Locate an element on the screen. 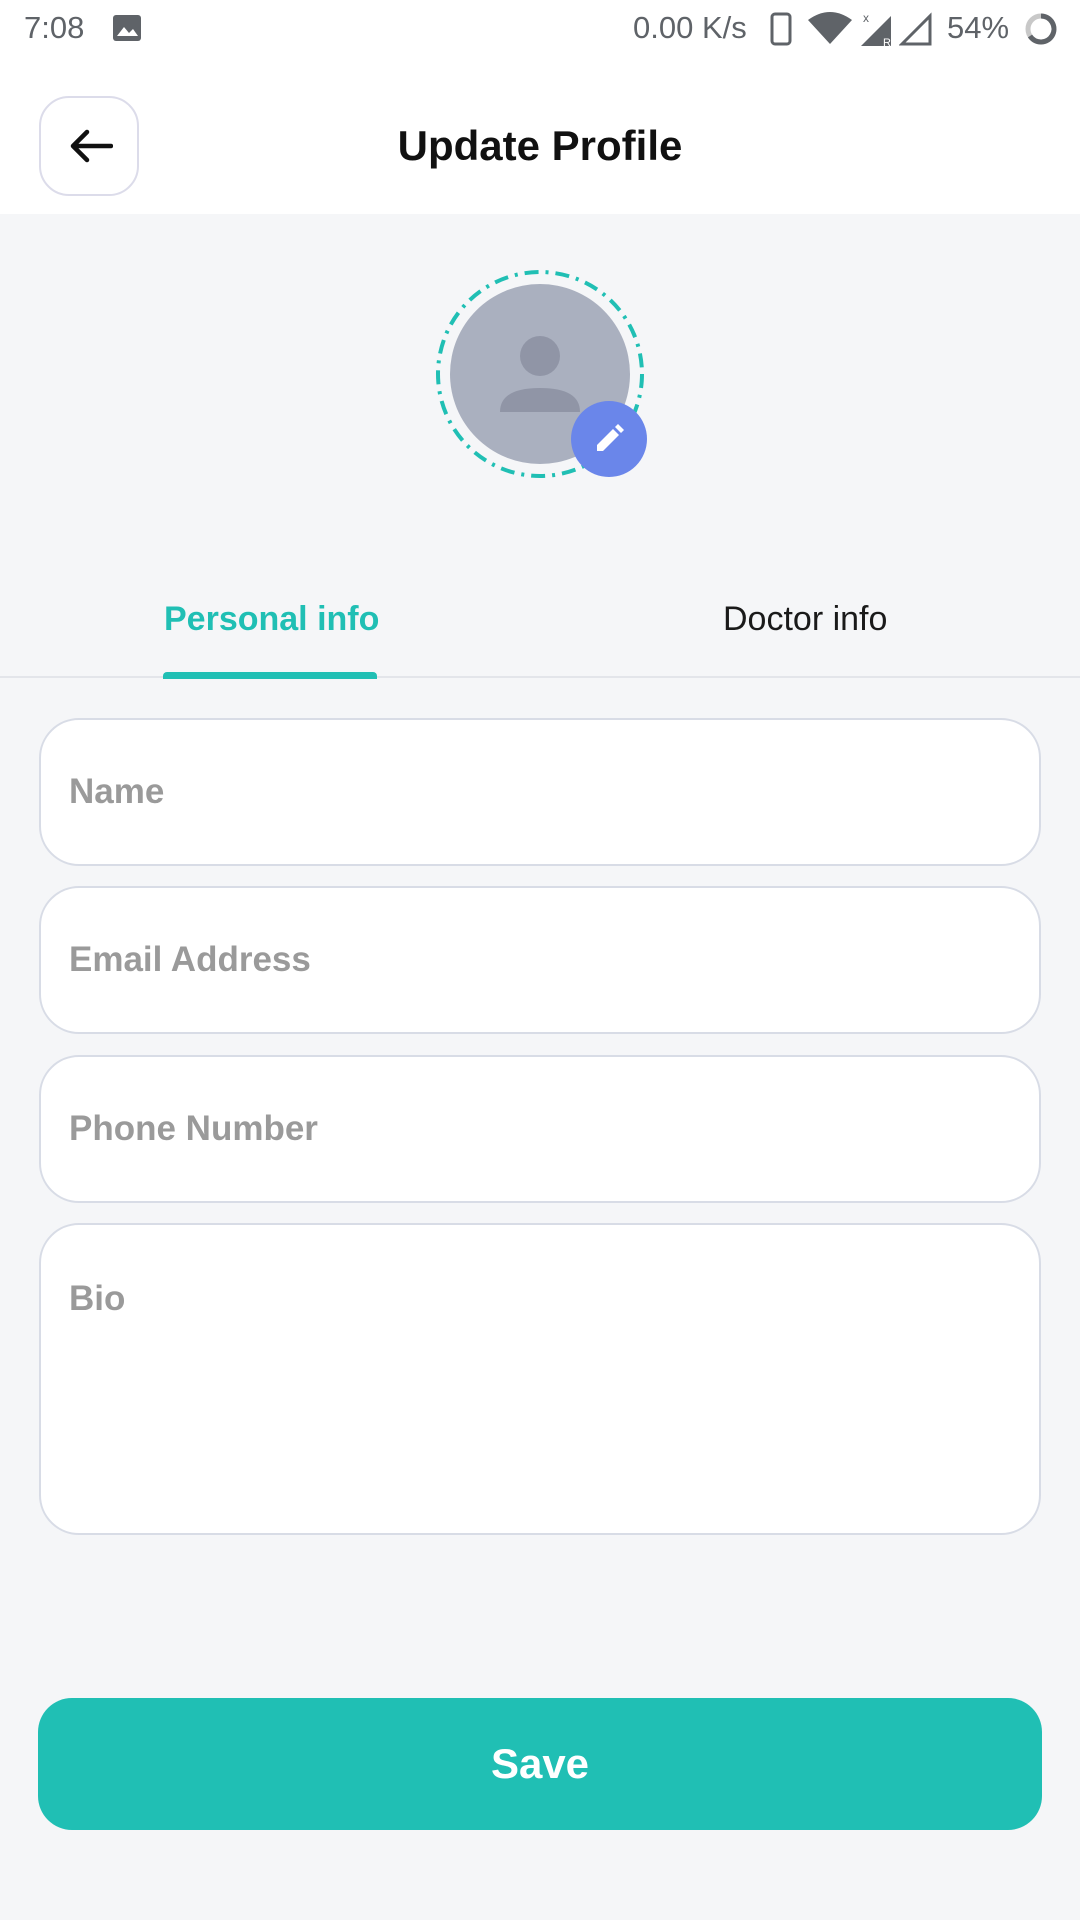  pencil-icon is located at coordinates (610, 437).